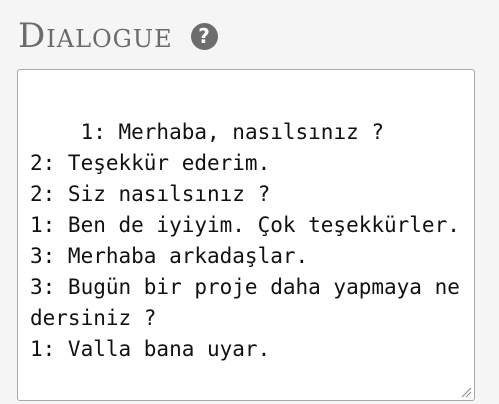 The width and height of the screenshot is (499, 404). What do you see at coordinates (95, 36) in the screenshot?
I see `dialogue-title: Dialogue` at bounding box center [95, 36].